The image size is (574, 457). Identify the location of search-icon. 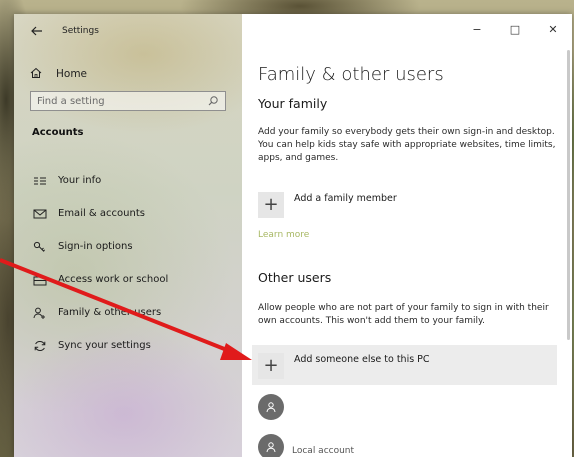
(213, 101).